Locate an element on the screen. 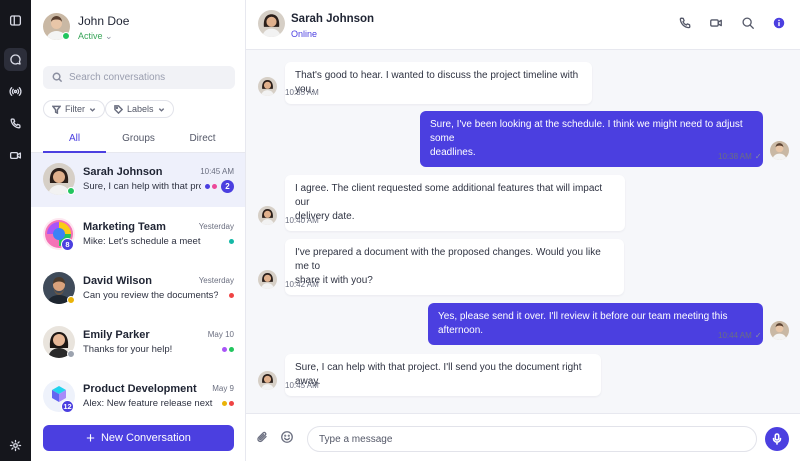 This screenshot has height=461, width=800. message-time: 10:45 AM is located at coordinates (302, 385).